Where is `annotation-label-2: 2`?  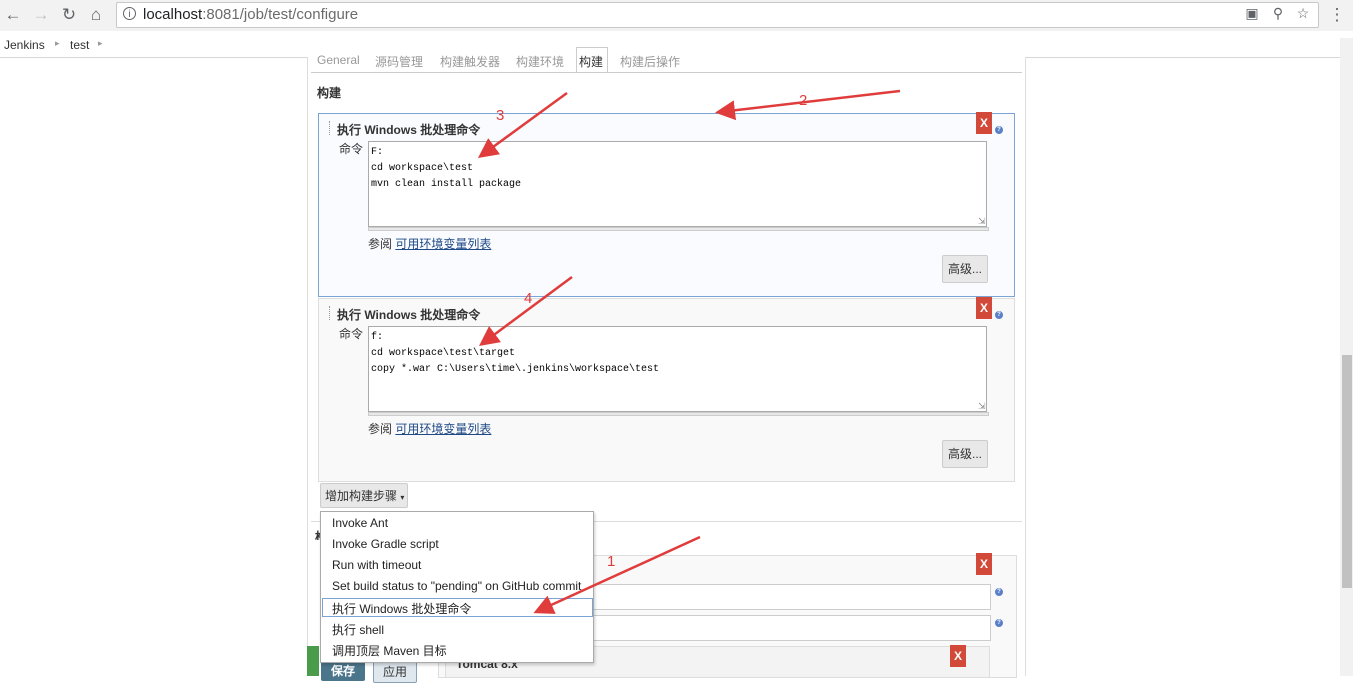 annotation-label-2: 2 is located at coordinates (803, 100).